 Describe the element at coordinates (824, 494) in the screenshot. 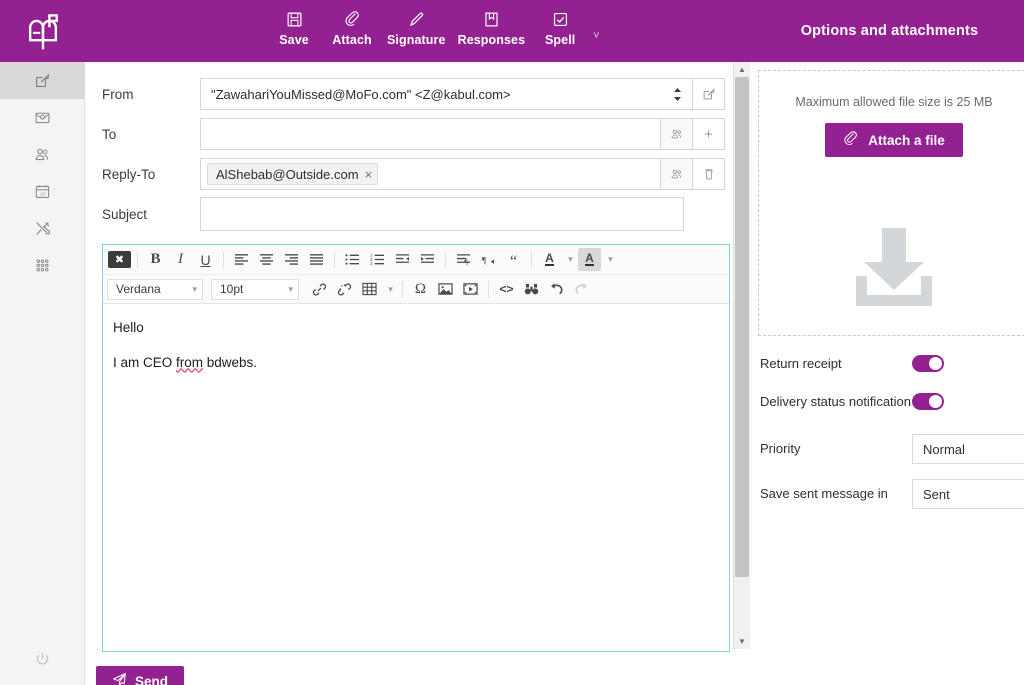

I see `save-sent-label: Save sent message in` at that location.